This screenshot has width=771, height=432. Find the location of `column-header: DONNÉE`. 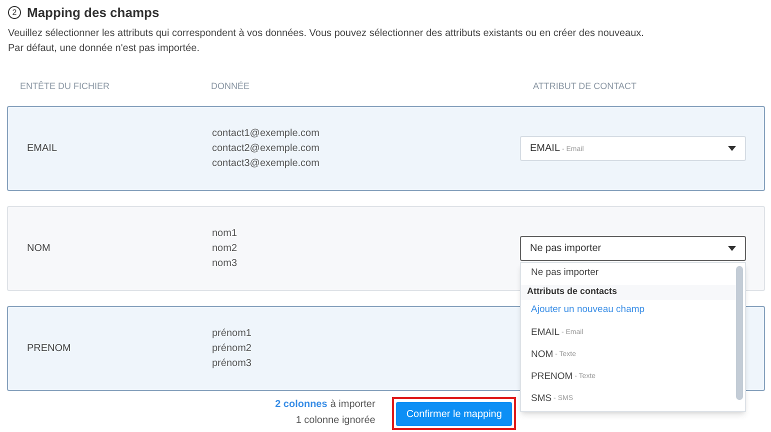

column-header: DONNÉE is located at coordinates (231, 86).